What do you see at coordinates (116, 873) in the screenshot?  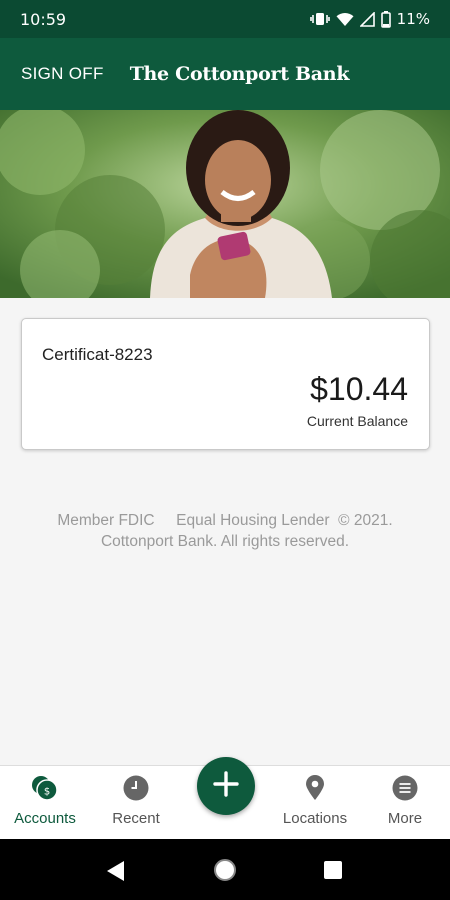 I see `back-icon` at bounding box center [116, 873].